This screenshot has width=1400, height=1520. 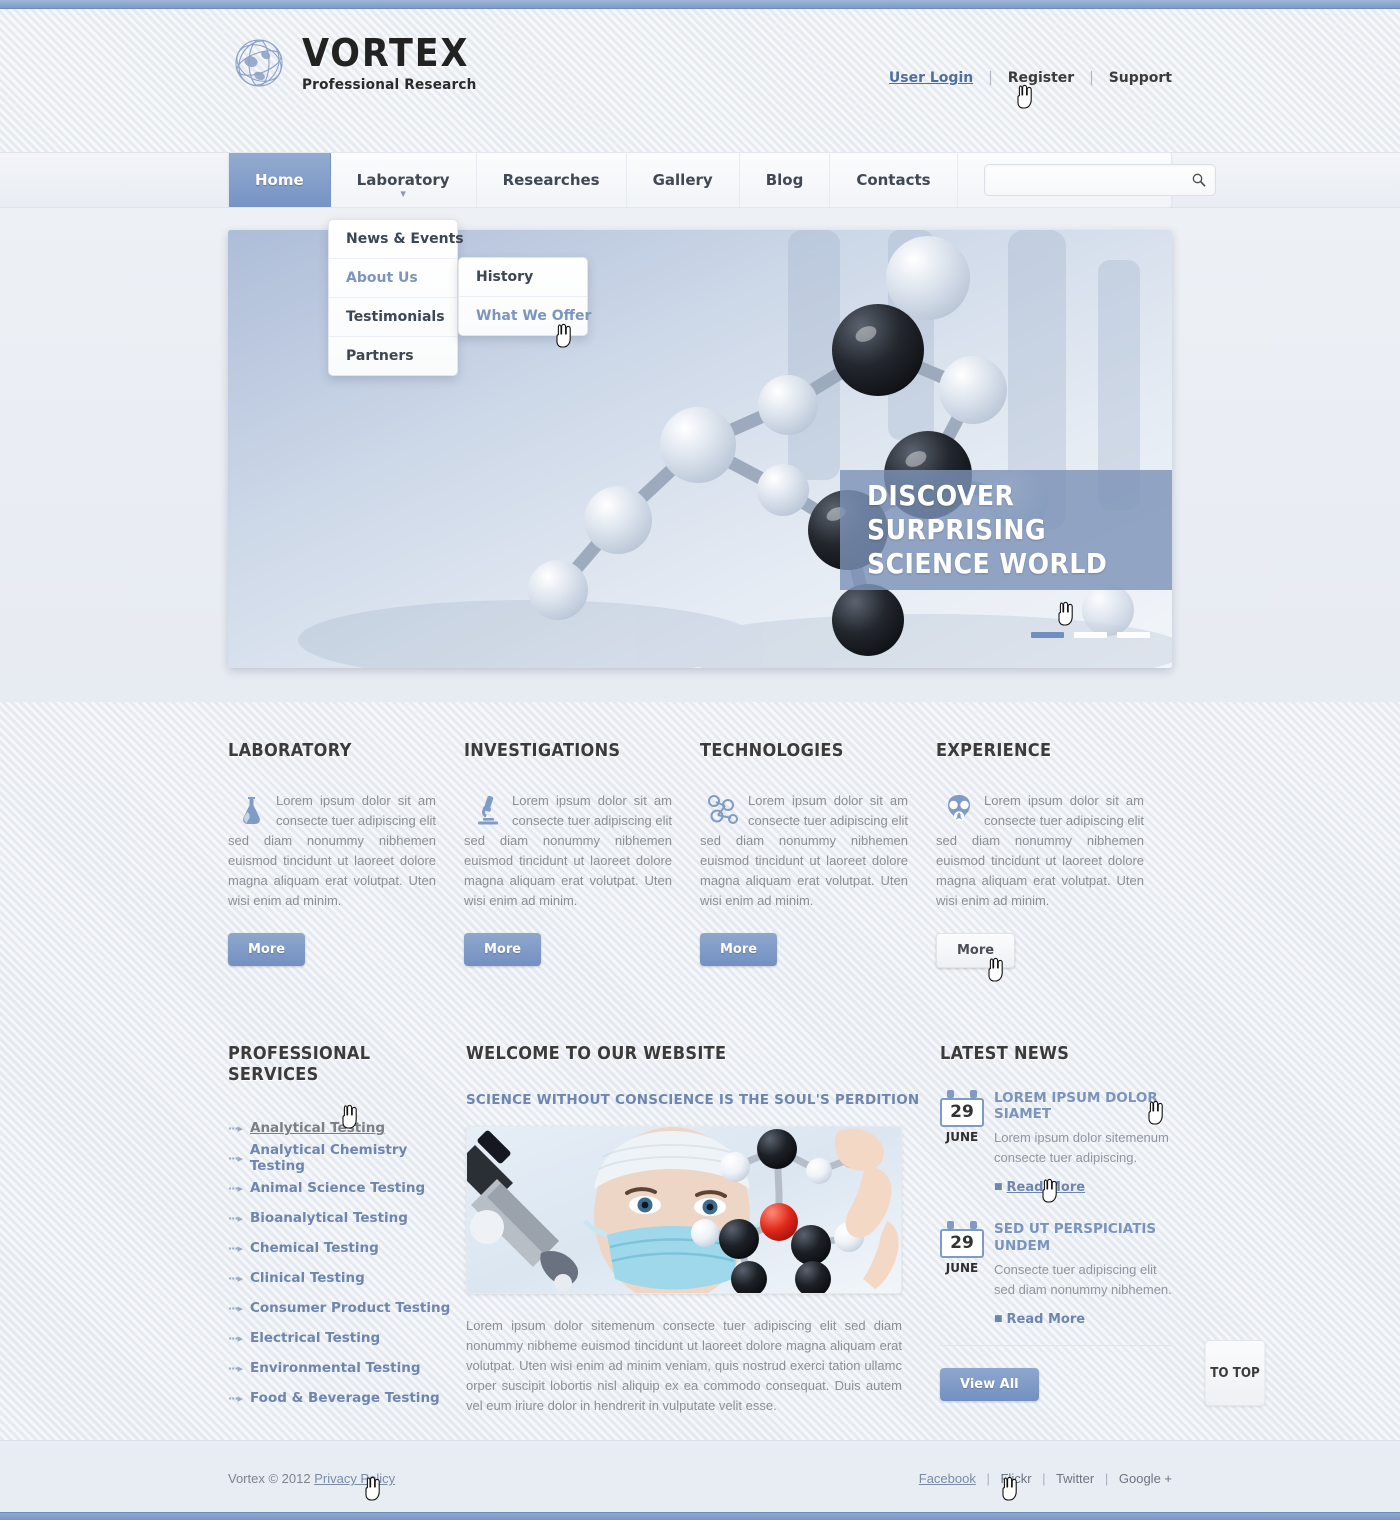 What do you see at coordinates (1083, 1237) in the screenshot?
I see `news-headline: SED UT PERSPICIATIS UNDEM` at bounding box center [1083, 1237].